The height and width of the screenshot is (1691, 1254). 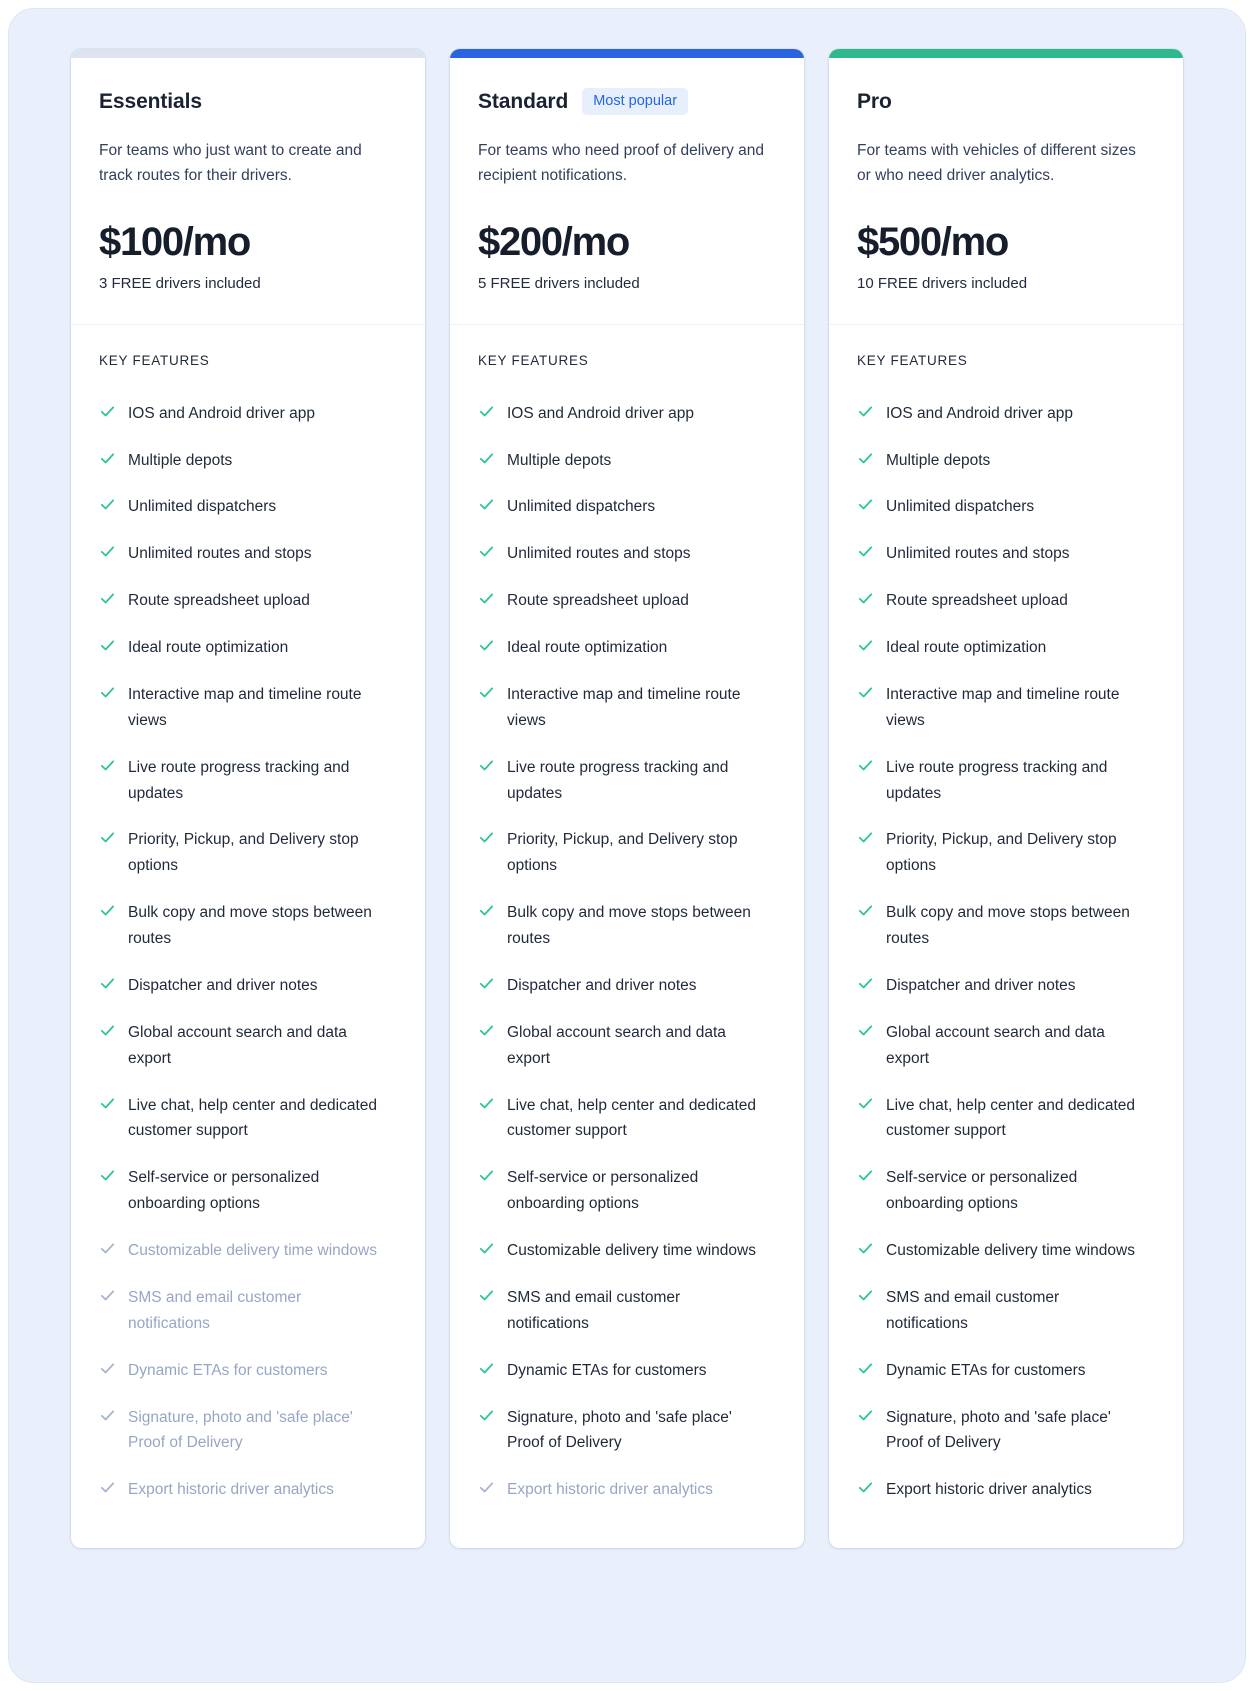 I want to click on plan-price: $200/mo, so click(x=554, y=242).